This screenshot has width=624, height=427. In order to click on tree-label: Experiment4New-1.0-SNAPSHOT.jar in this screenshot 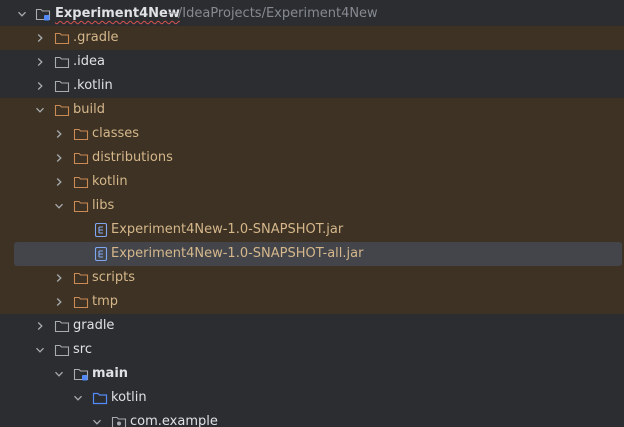, I will do `click(227, 229)`.